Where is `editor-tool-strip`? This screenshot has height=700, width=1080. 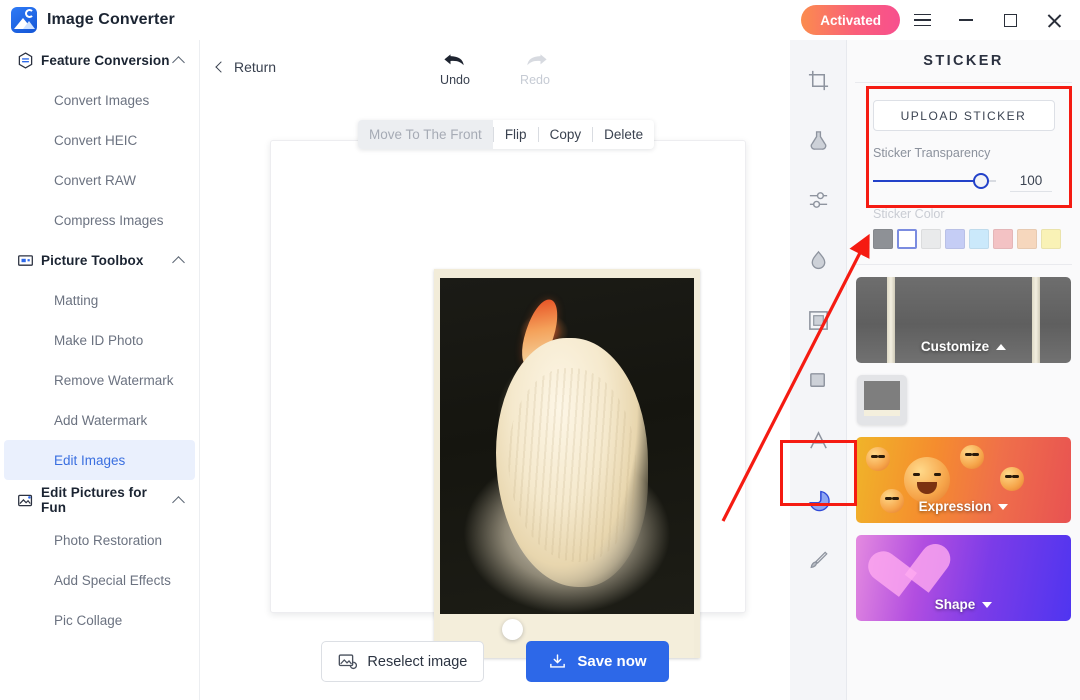 editor-tool-strip is located at coordinates (818, 370).